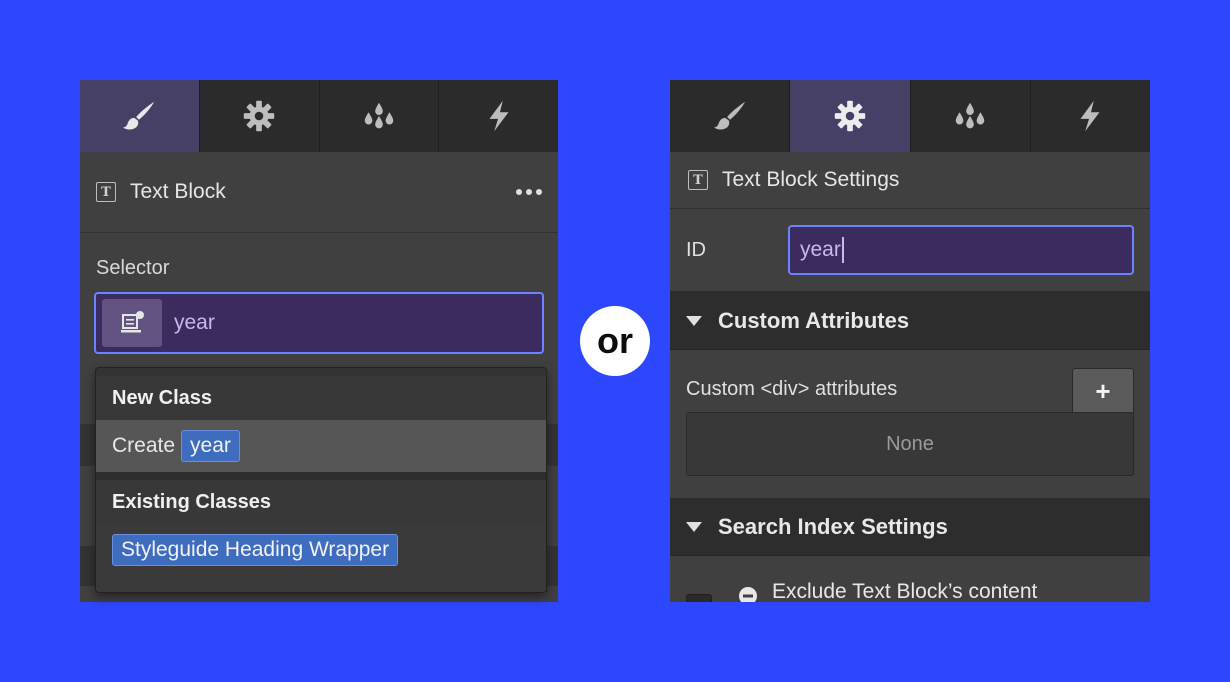 The width and height of the screenshot is (1230, 682). Describe the element at coordinates (961, 250) in the screenshot. I see `id-input: year` at that location.